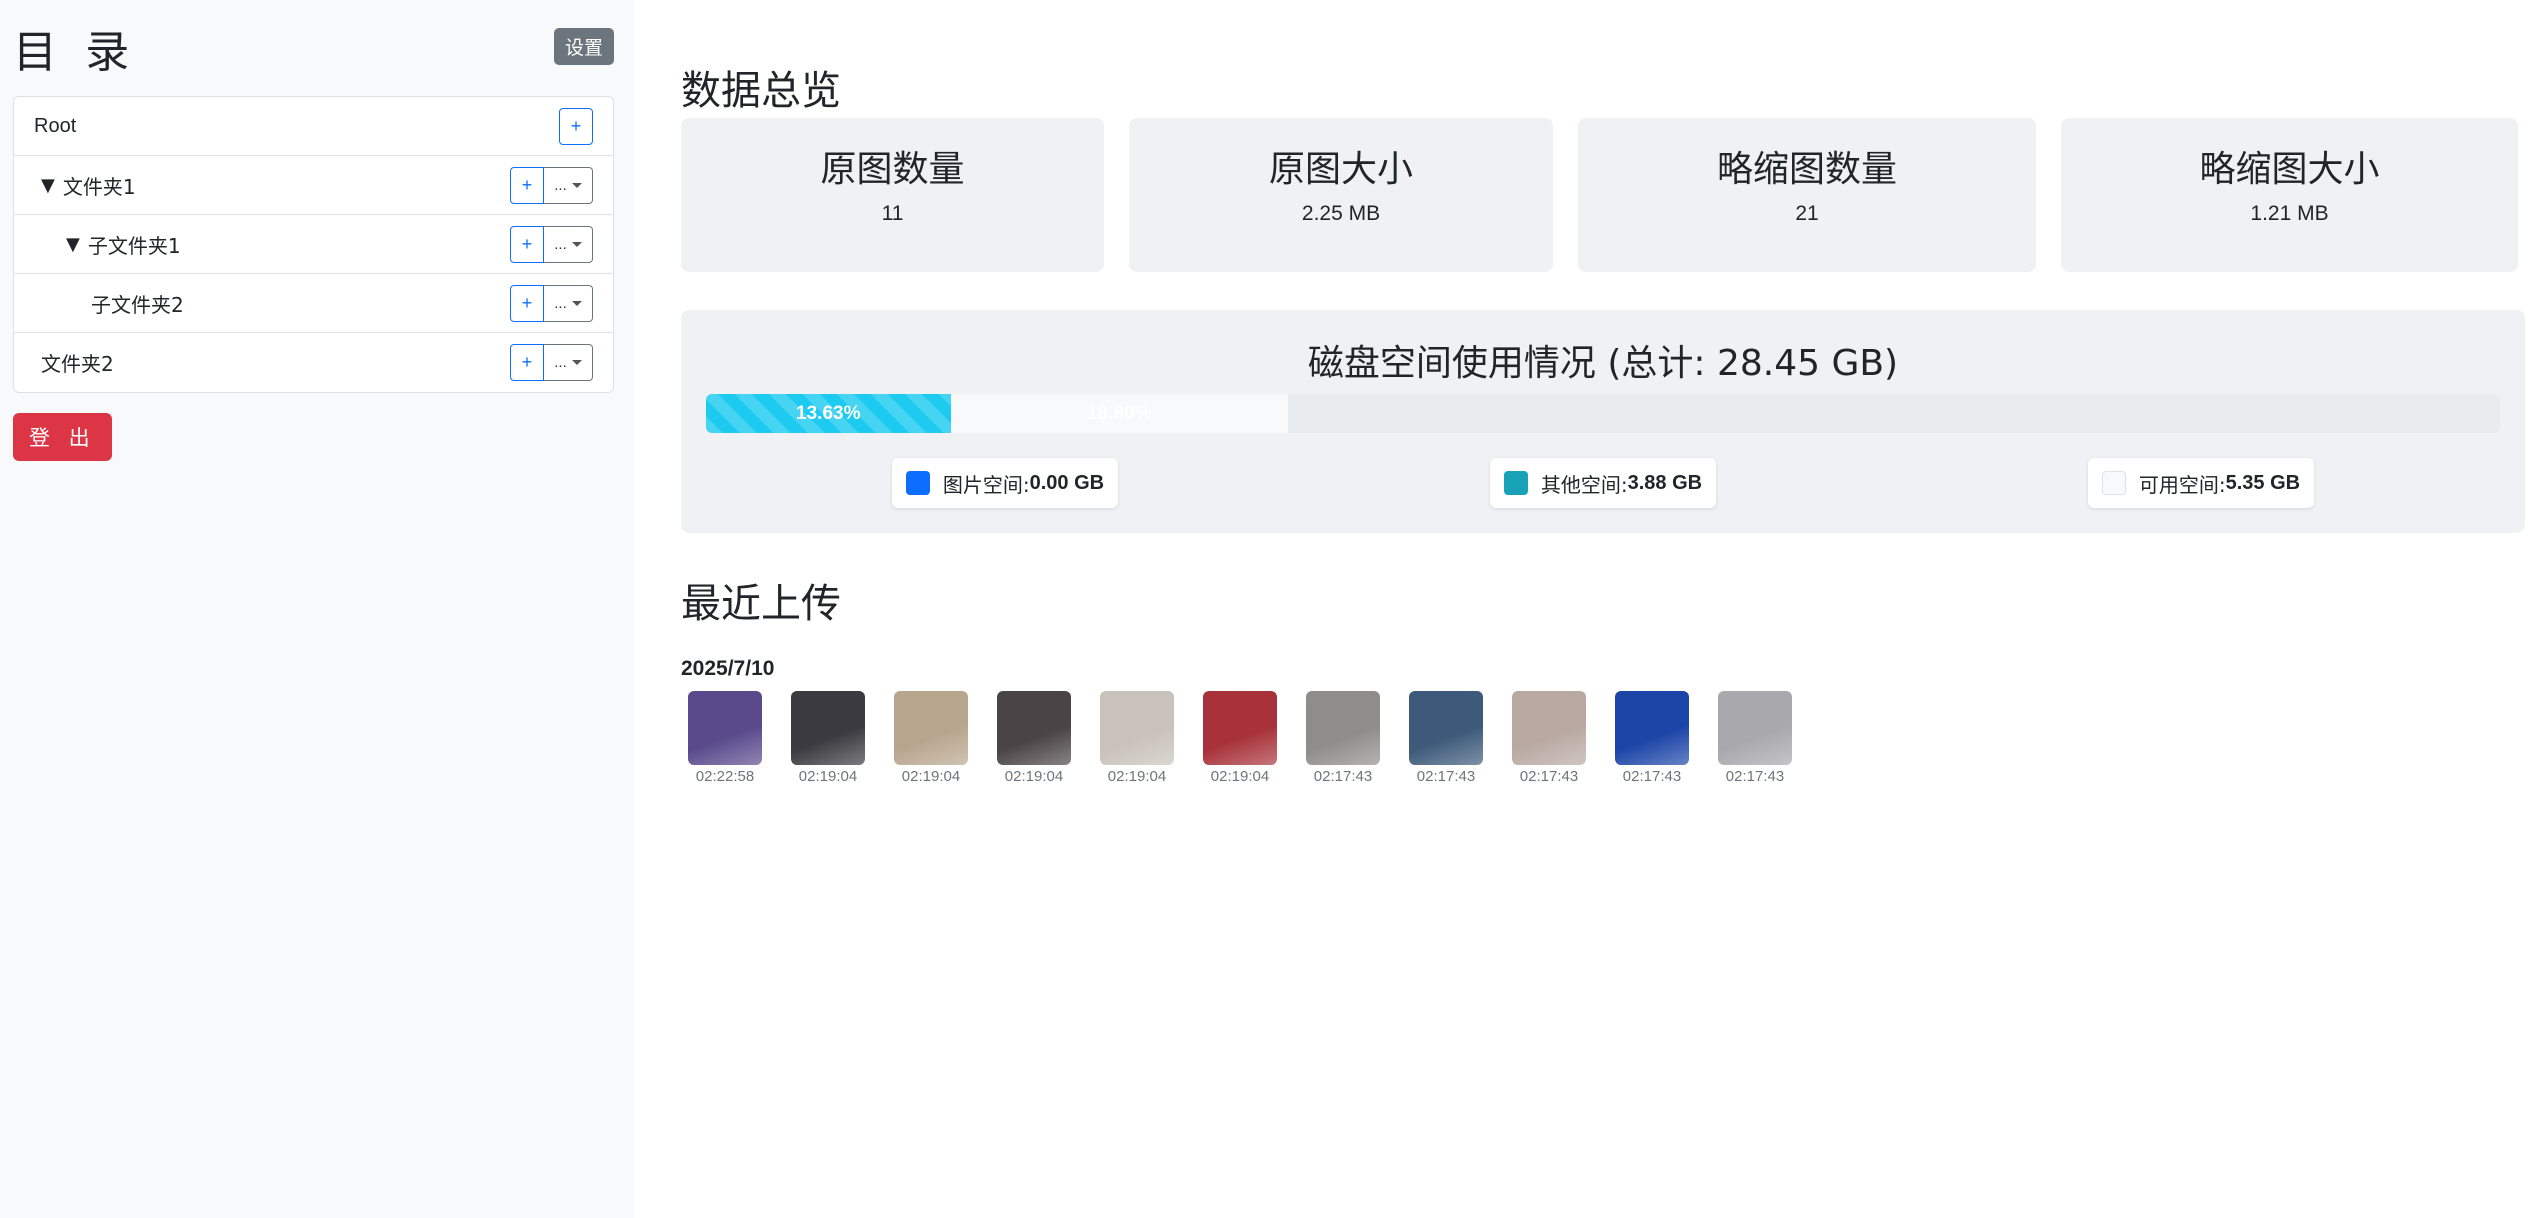 This screenshot has height=1218, width=2545. I want to click on tree-row-actions: +, so click(576, 126).